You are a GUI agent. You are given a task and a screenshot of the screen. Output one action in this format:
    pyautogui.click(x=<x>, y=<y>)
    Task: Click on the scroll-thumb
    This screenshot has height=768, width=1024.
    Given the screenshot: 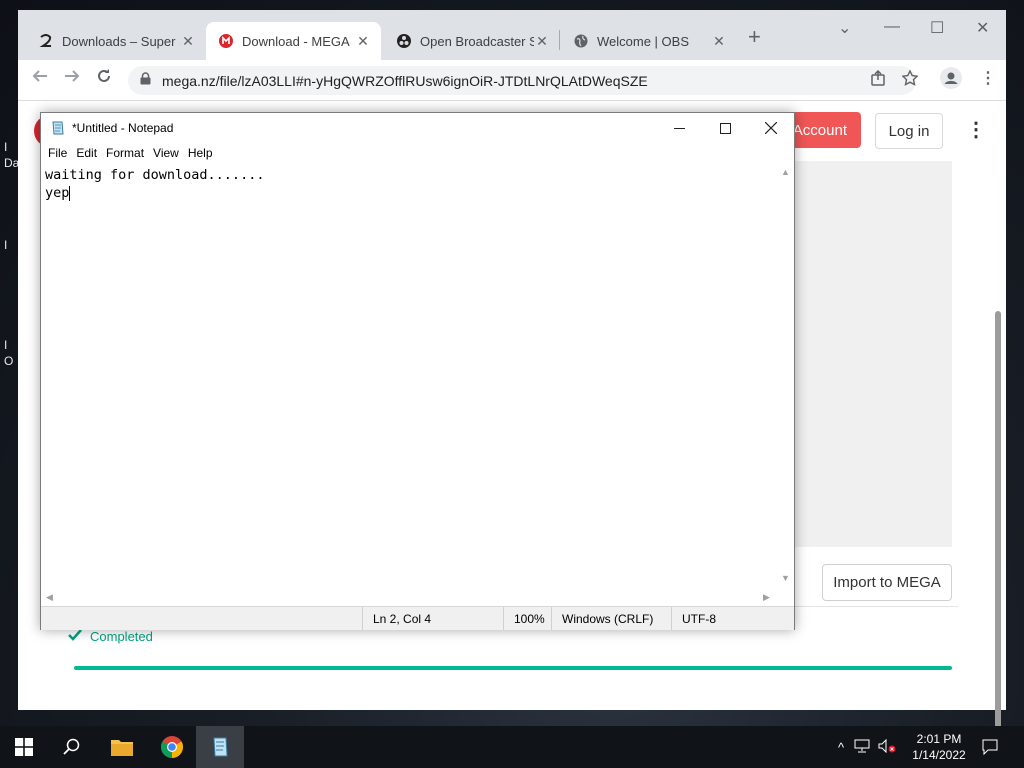 What is the action you would take?
    pyautogui.click(x=998, y=538)
    